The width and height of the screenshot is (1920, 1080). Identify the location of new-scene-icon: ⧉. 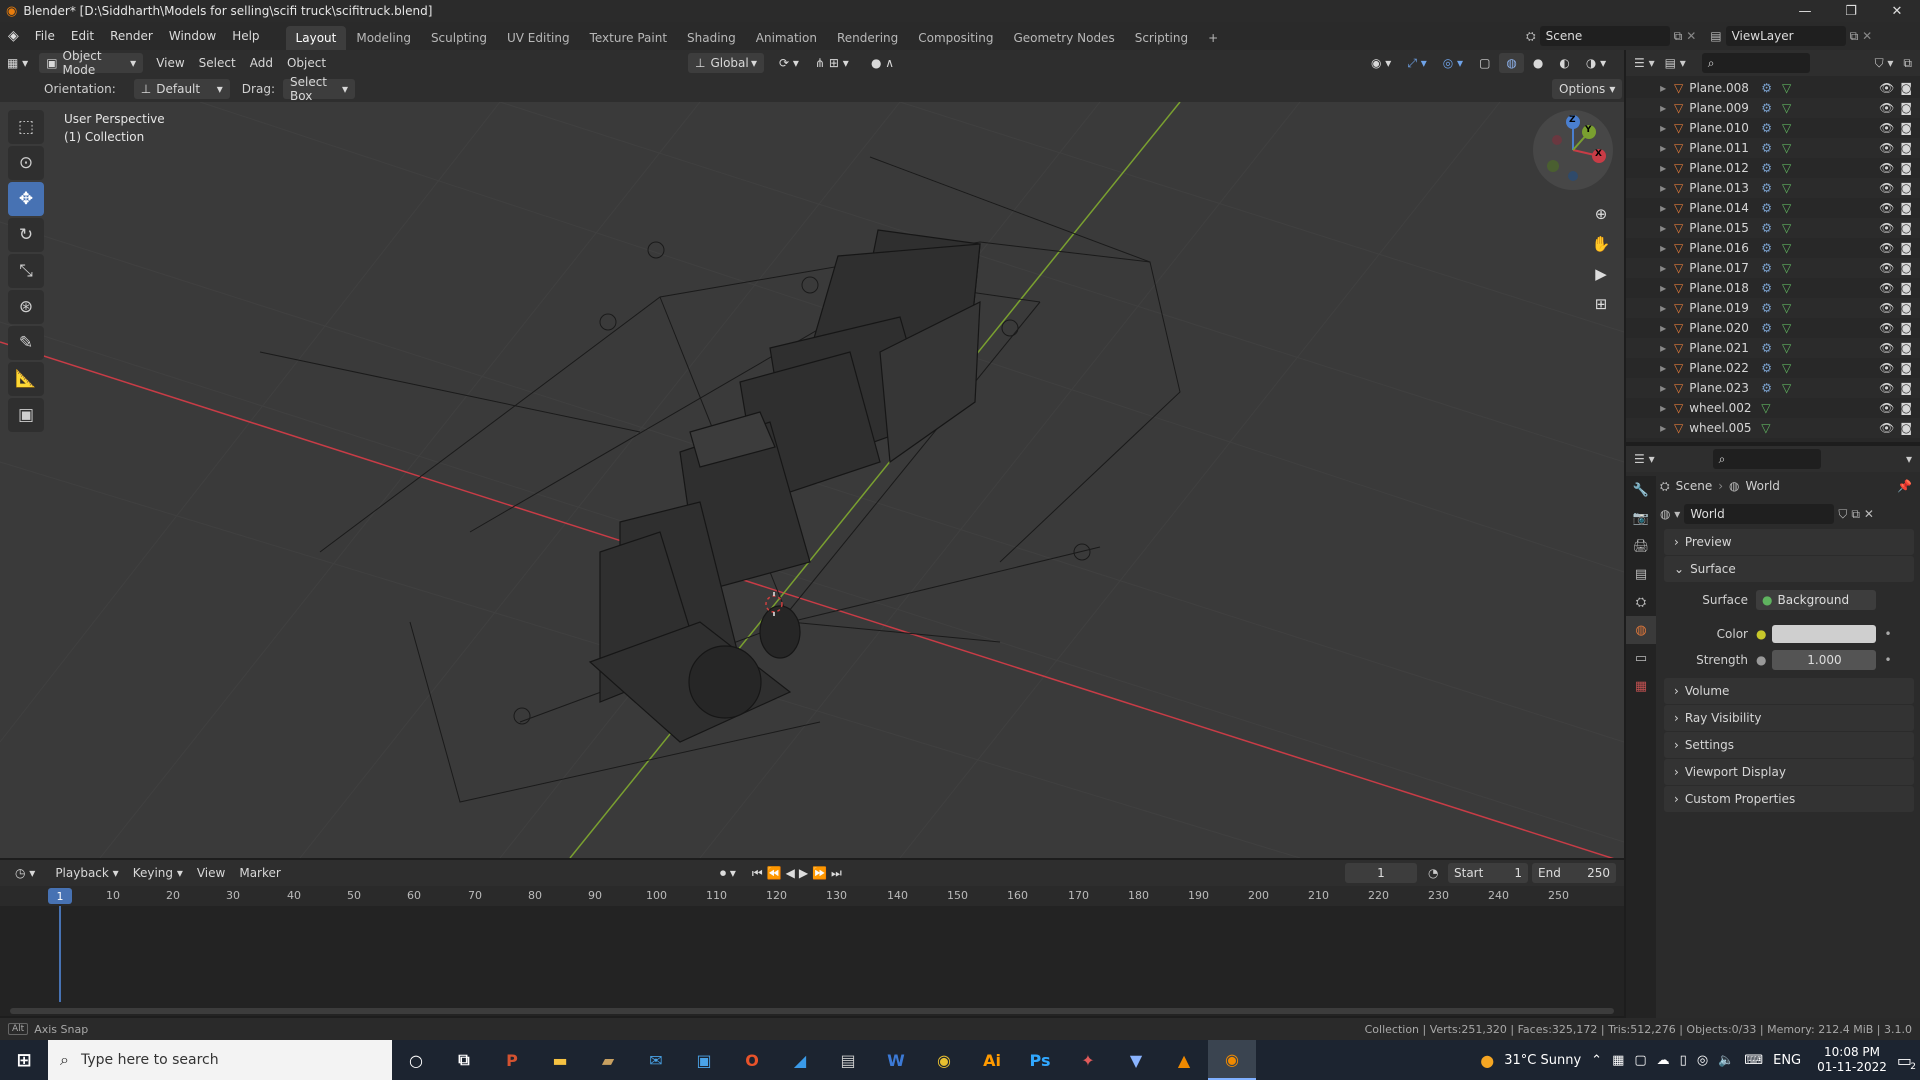
(1678, 36).